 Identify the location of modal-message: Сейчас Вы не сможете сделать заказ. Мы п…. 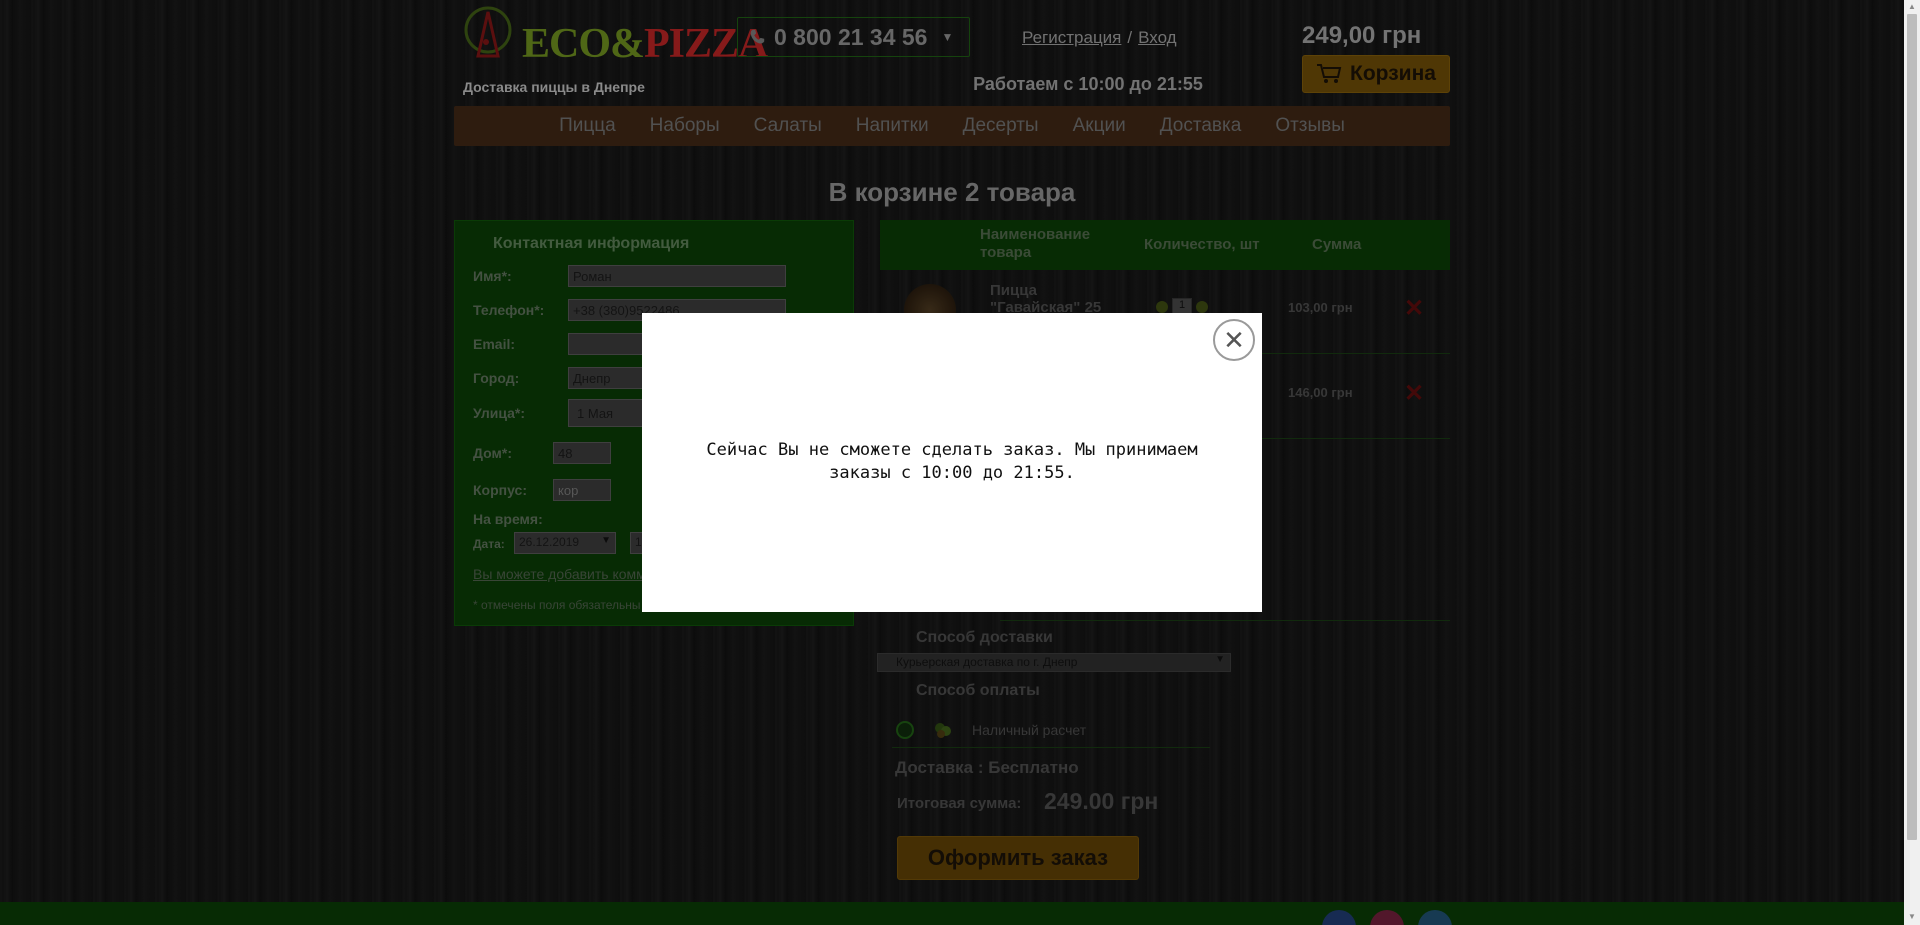
(952, 461).